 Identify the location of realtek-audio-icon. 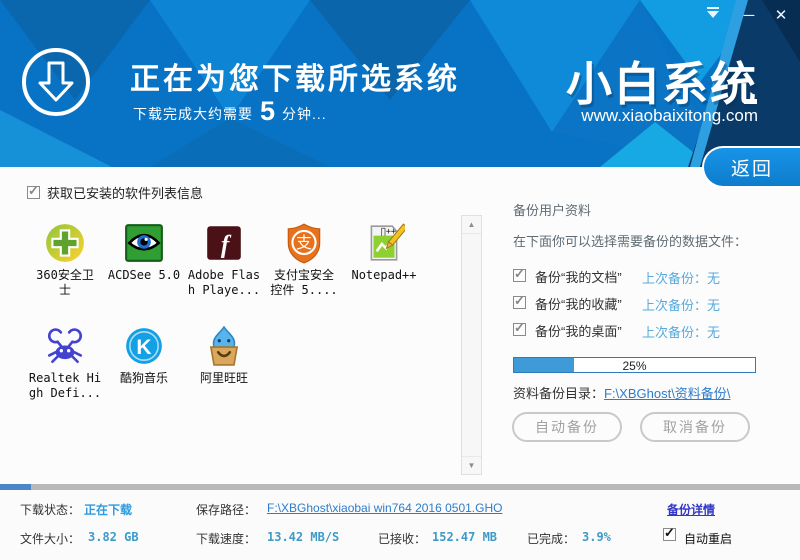
(65, 346).